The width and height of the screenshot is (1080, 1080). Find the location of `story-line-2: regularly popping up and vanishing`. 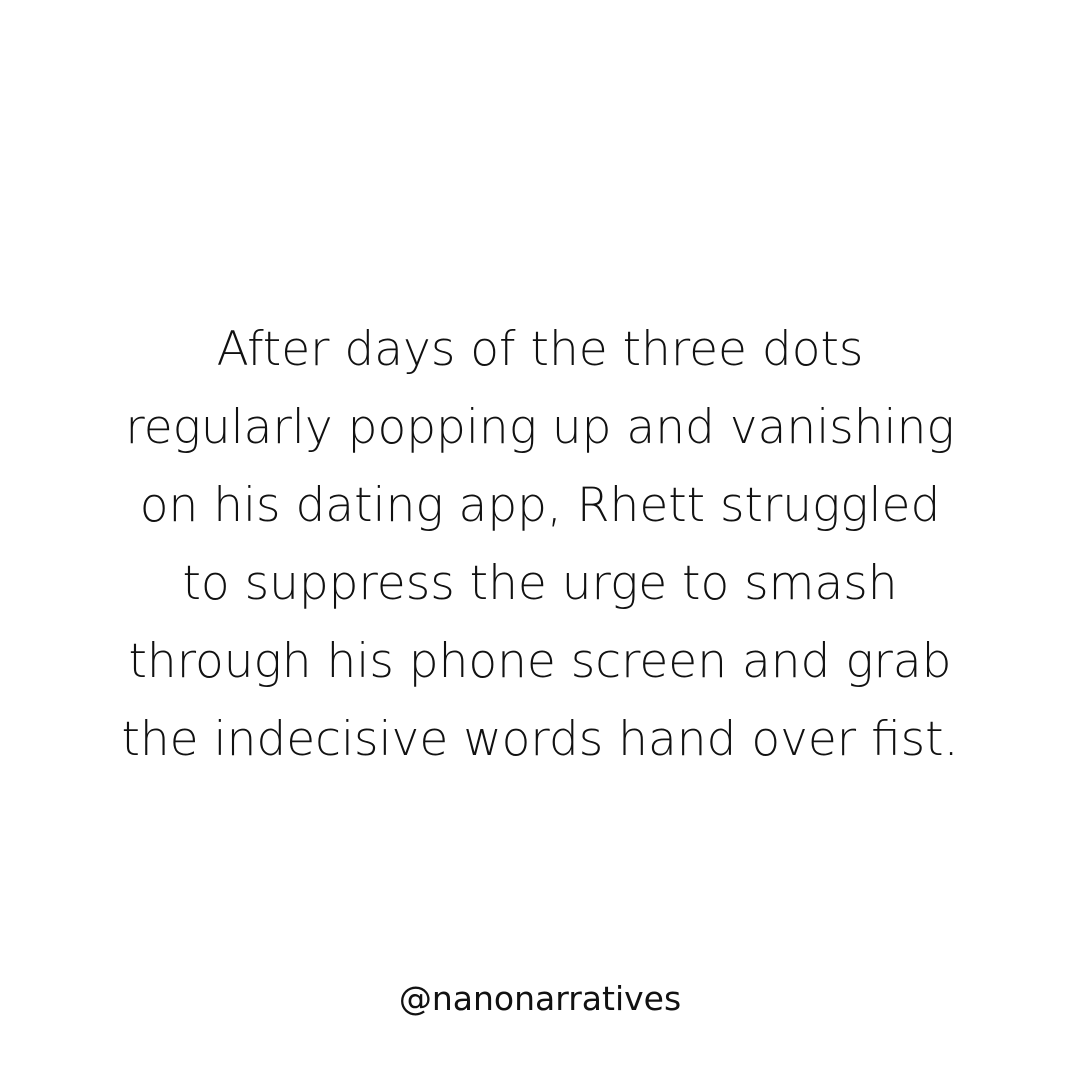

story-line-2: regularly popping up and vanishing is located at coordinates (540, 427).